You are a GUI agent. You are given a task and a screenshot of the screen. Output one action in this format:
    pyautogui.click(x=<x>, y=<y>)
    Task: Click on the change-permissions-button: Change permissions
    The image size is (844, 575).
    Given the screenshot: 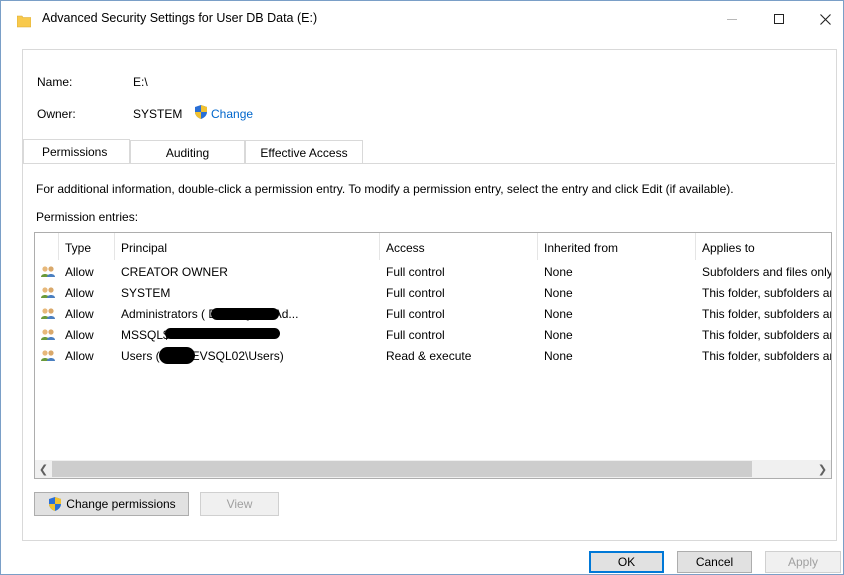 What is the action you would take?
    pyautogui.click(x=111, y=504)
    